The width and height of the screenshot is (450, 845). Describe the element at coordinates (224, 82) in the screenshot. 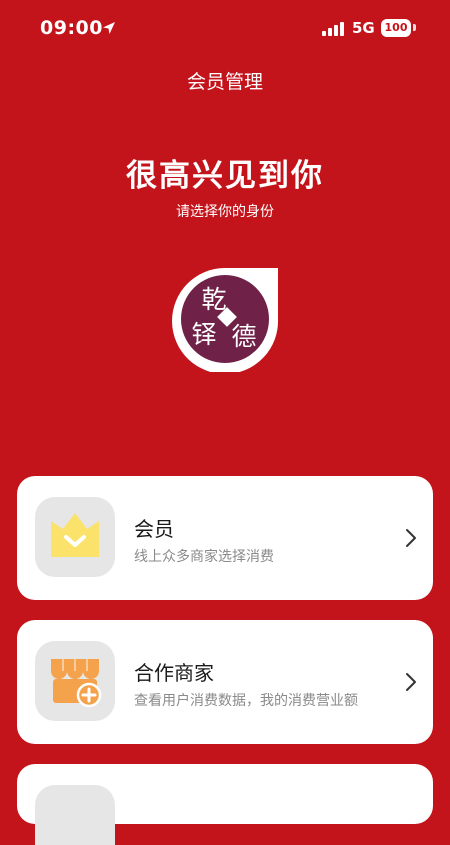

I see `page-title: 会员管理` at that location.